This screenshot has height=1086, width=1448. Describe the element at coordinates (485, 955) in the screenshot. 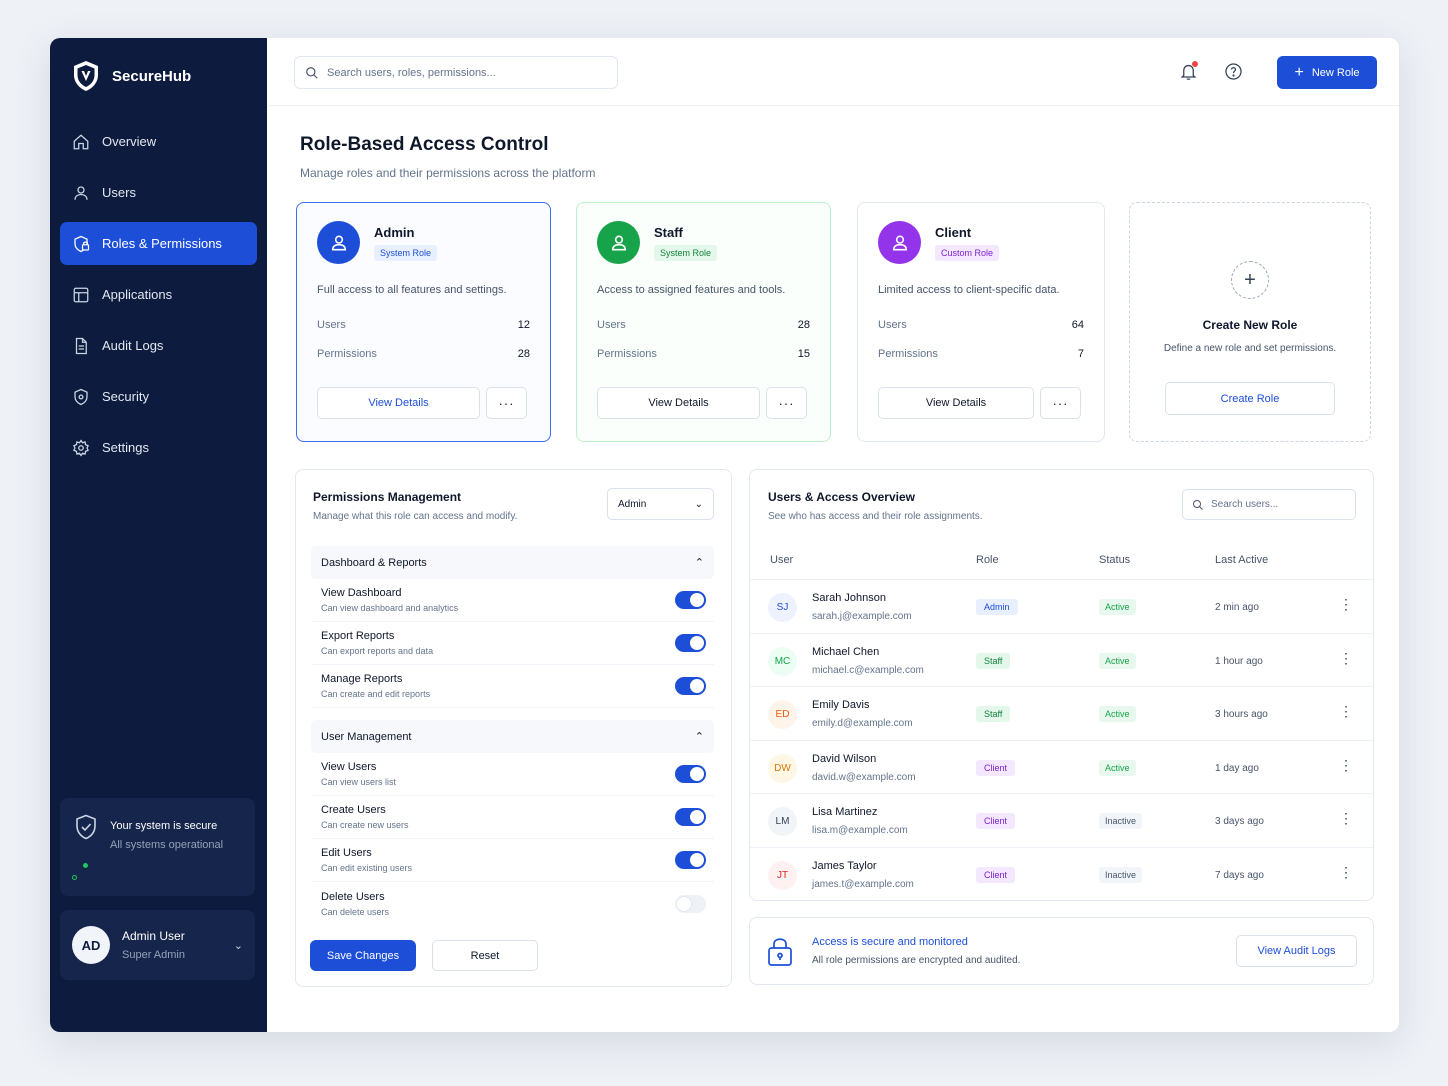

I see `reset-button: Reset` at that location.